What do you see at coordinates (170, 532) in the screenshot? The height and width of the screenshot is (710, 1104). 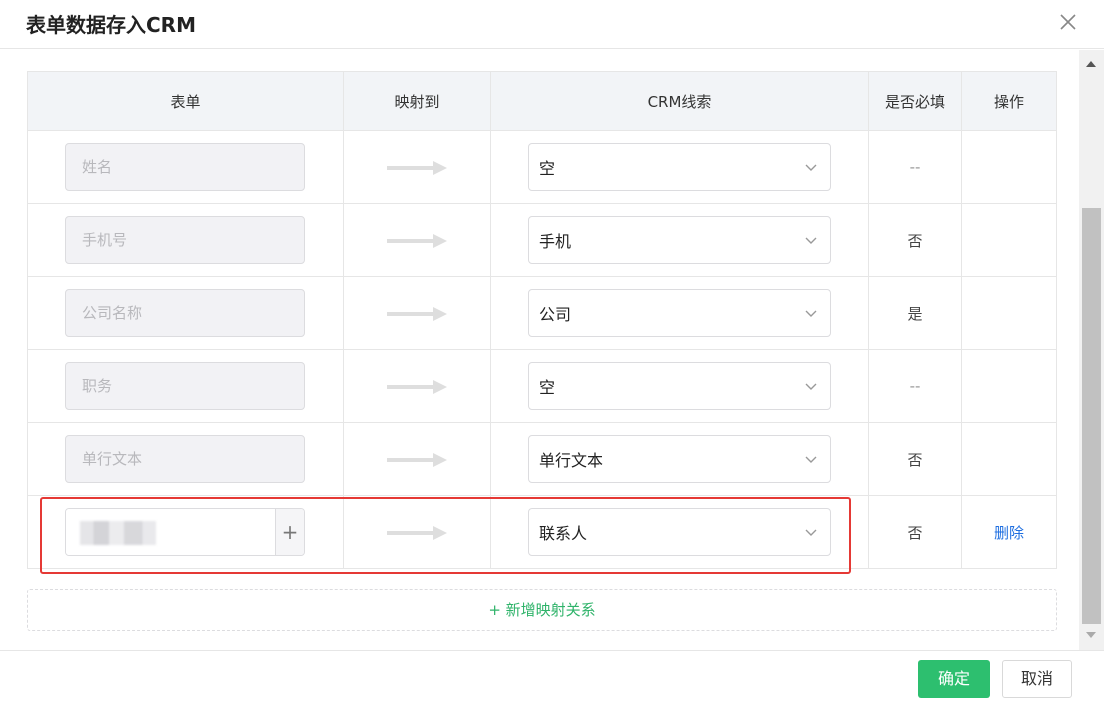 I see `form-field-select-input` at bounding box center [170, 532].